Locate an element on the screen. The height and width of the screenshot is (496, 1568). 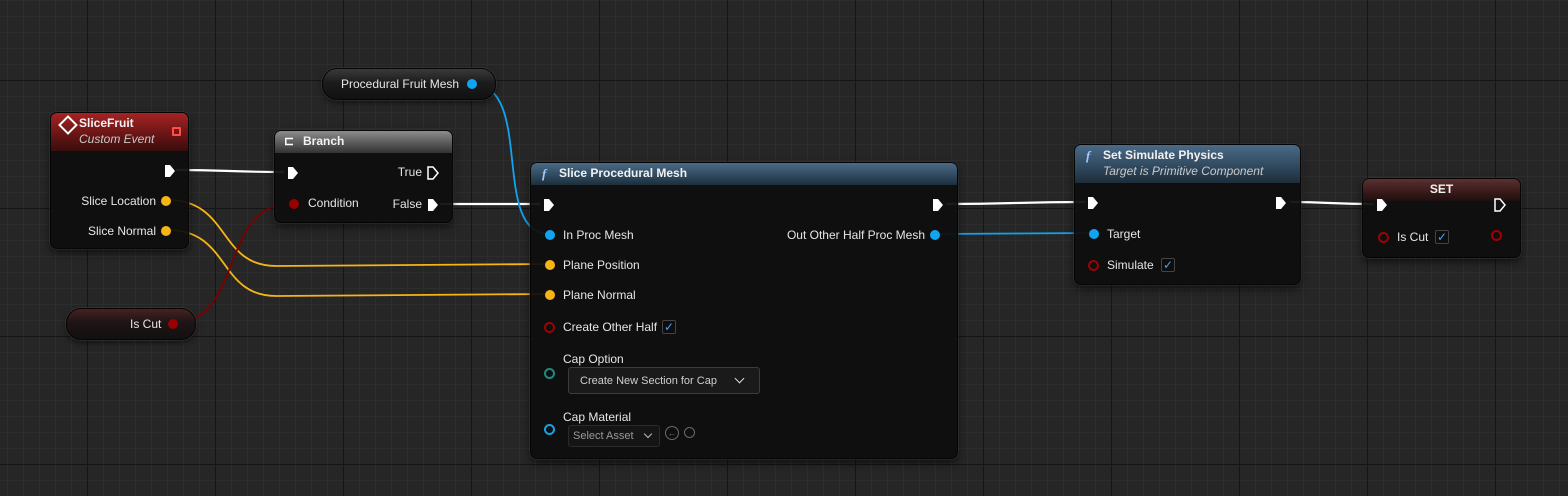
branch-header: ⊏ Branch is located at coordinates (363, 142).